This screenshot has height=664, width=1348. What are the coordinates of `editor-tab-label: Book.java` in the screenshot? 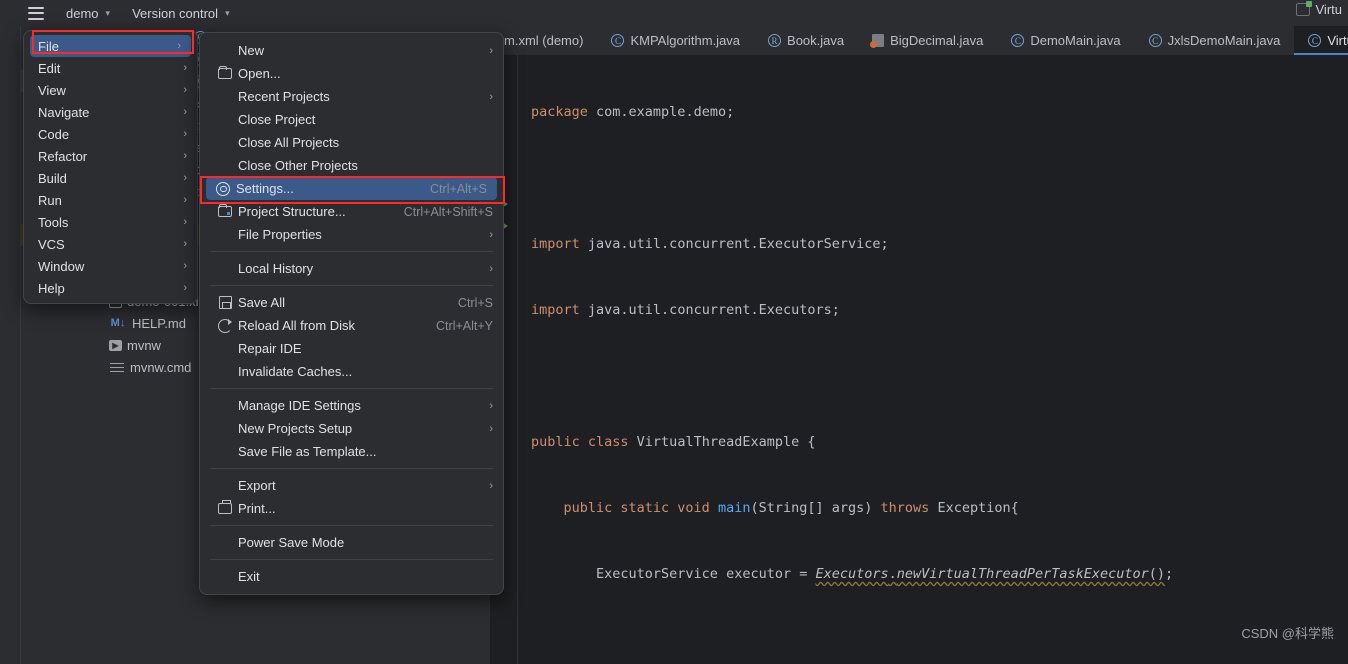 It's located at (816, 40).